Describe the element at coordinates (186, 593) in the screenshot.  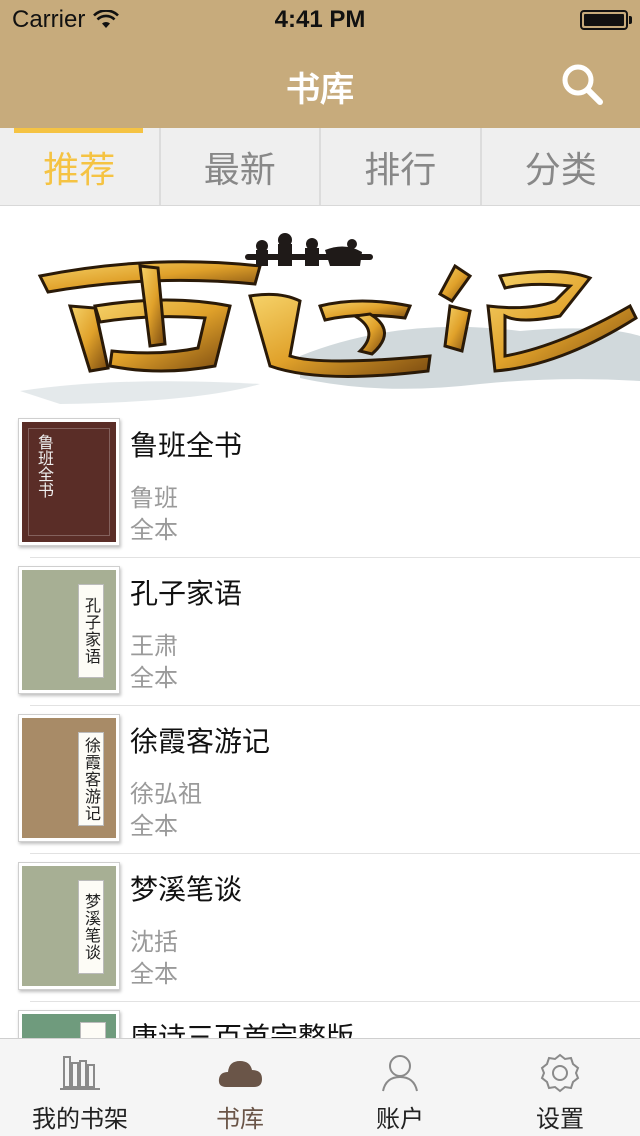
I see `book-title: 孔子家语` at that location.